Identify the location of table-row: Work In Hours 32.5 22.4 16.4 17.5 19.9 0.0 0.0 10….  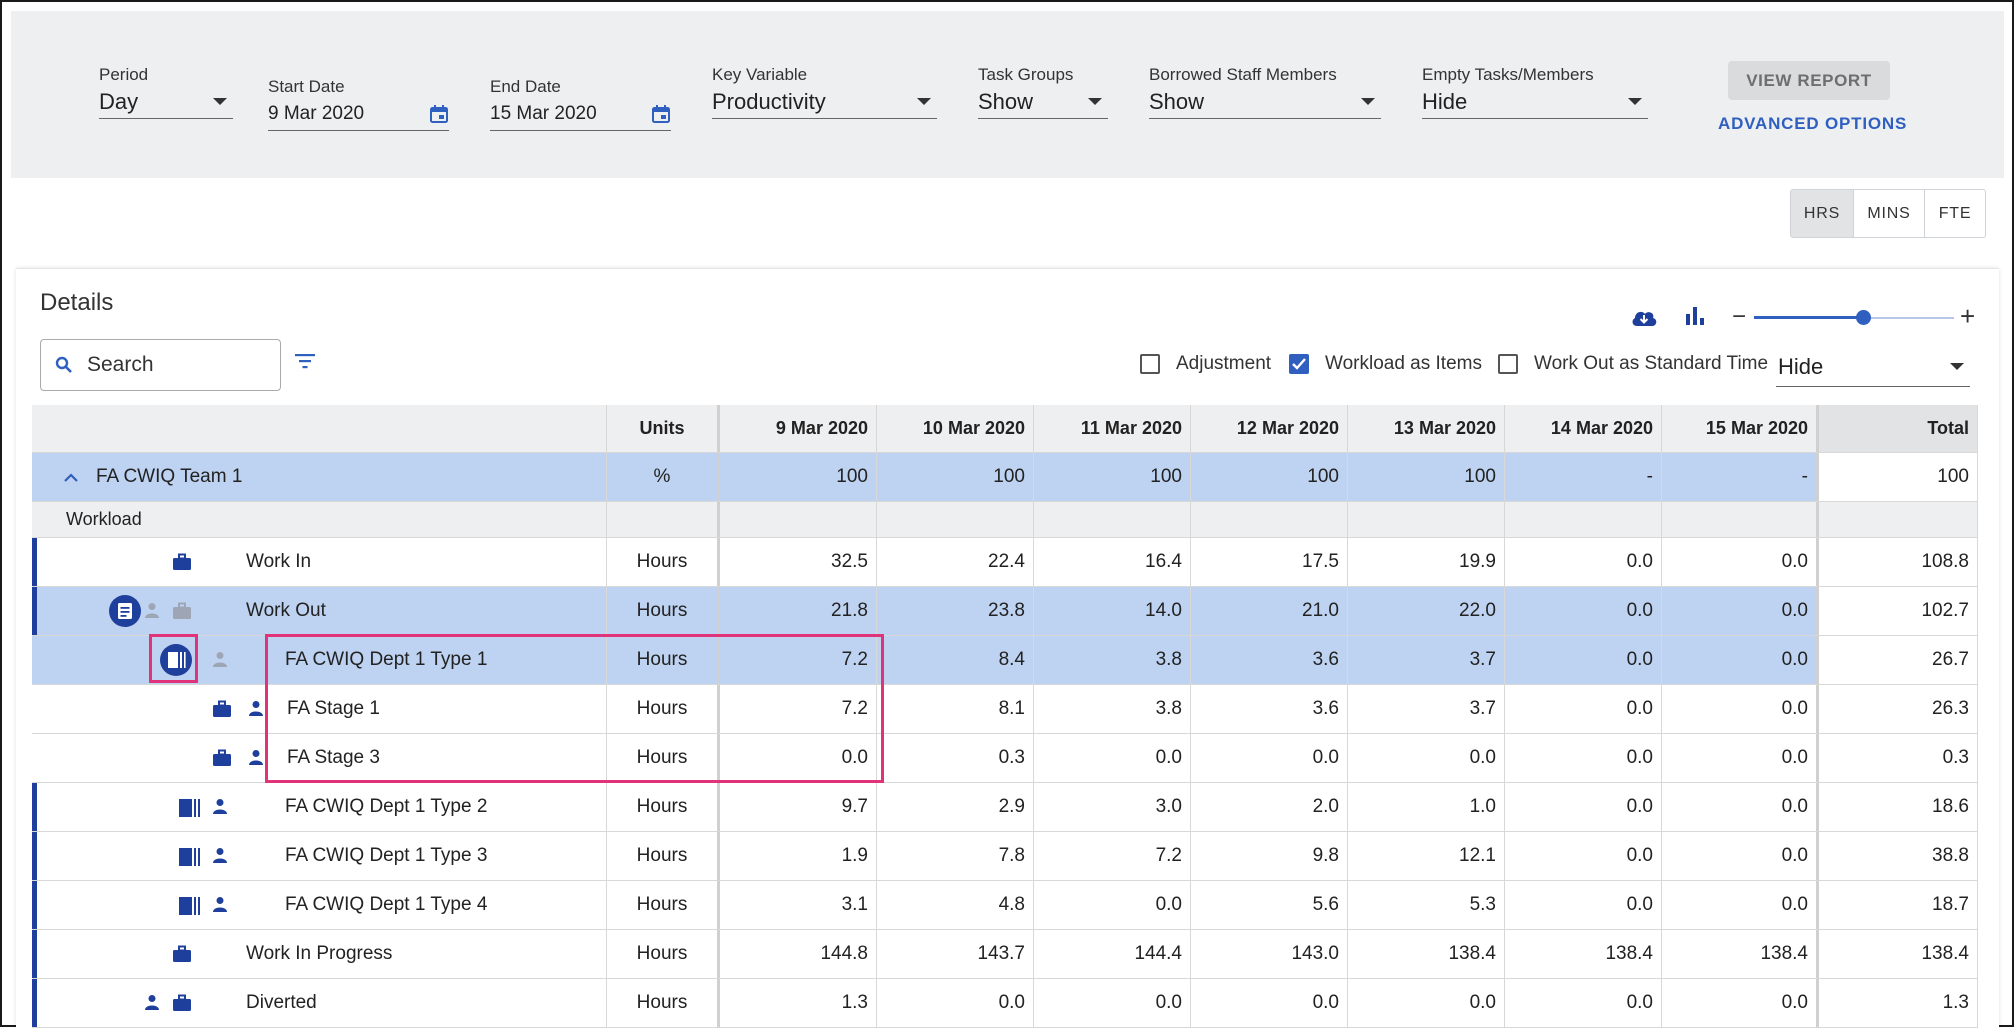
(1005, 562).